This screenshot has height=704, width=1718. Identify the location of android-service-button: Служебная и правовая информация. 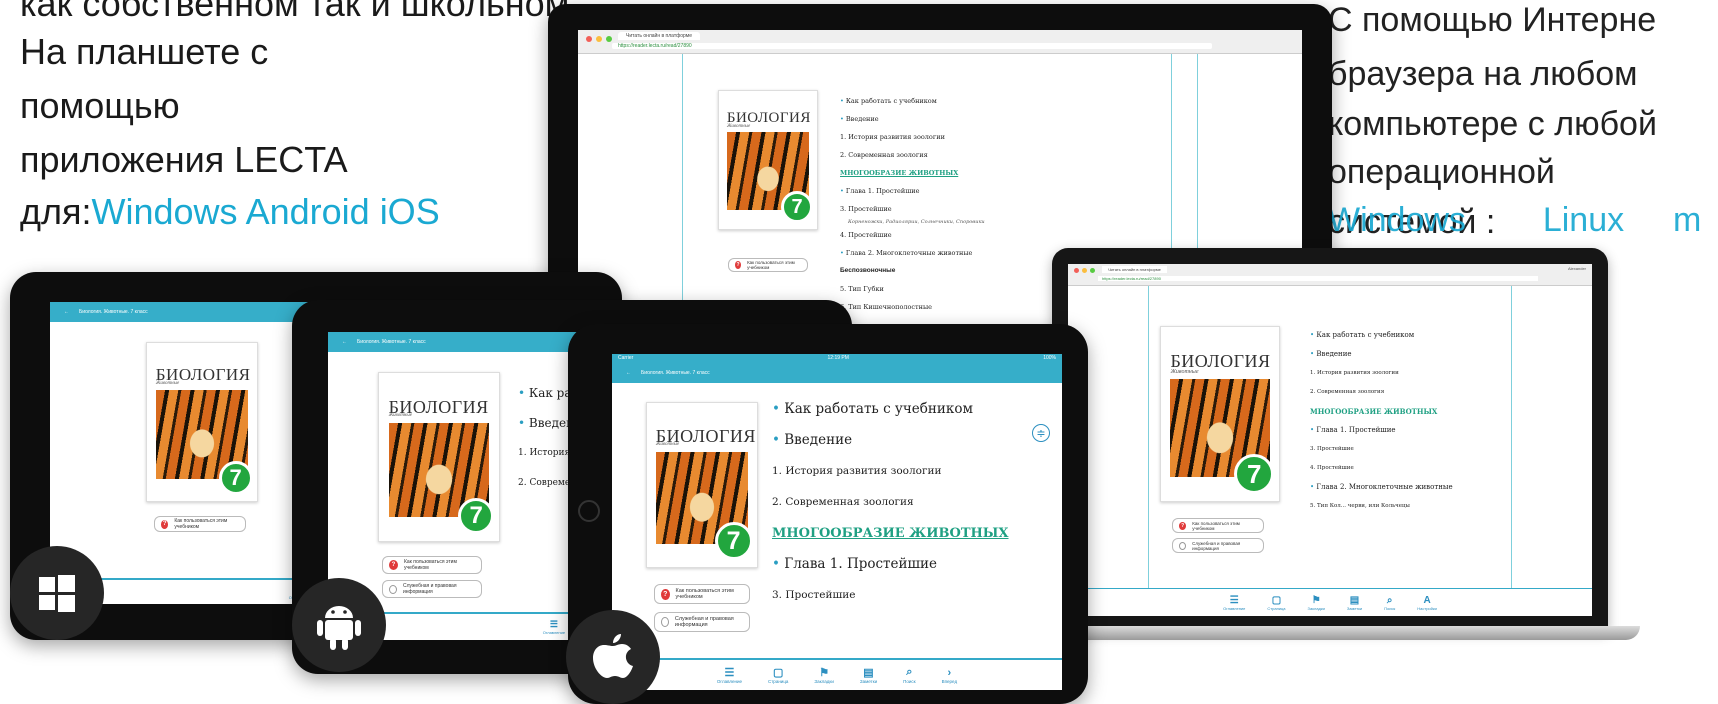
(432, 589).